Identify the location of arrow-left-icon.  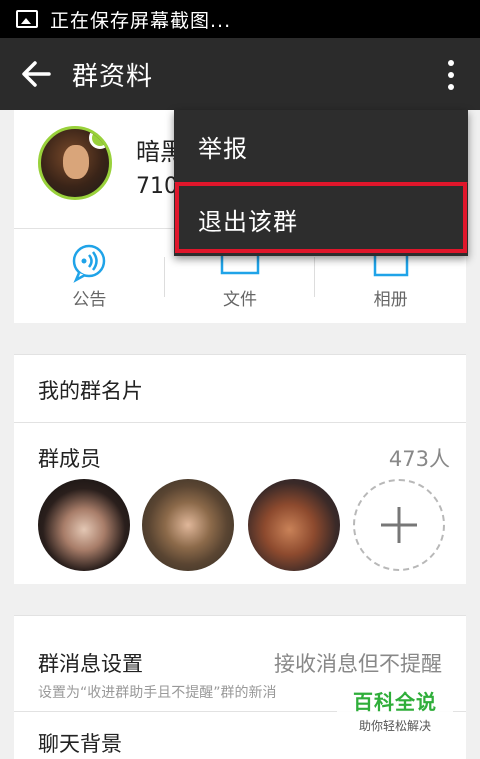
(36, 74).